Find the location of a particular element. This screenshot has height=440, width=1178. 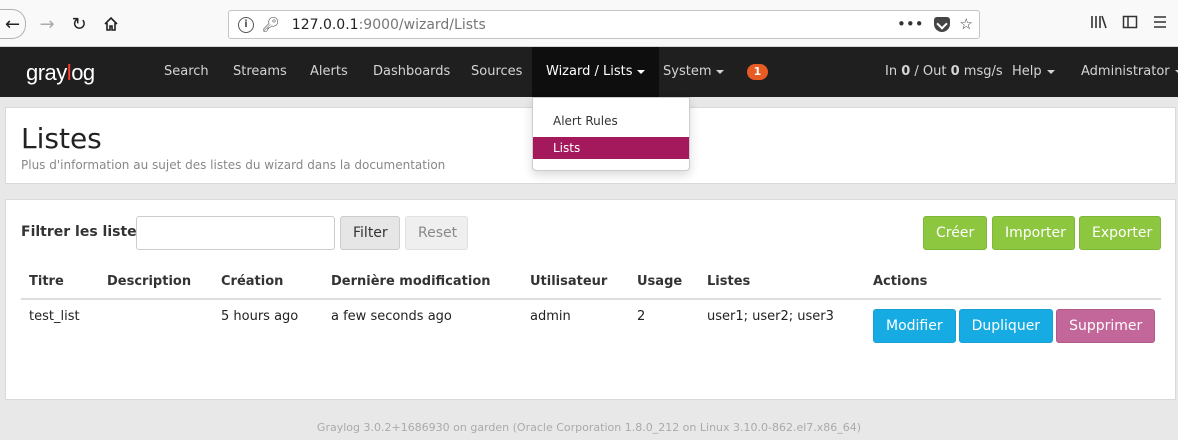

export-button: Exporter is located at coordinates (1120, 233).